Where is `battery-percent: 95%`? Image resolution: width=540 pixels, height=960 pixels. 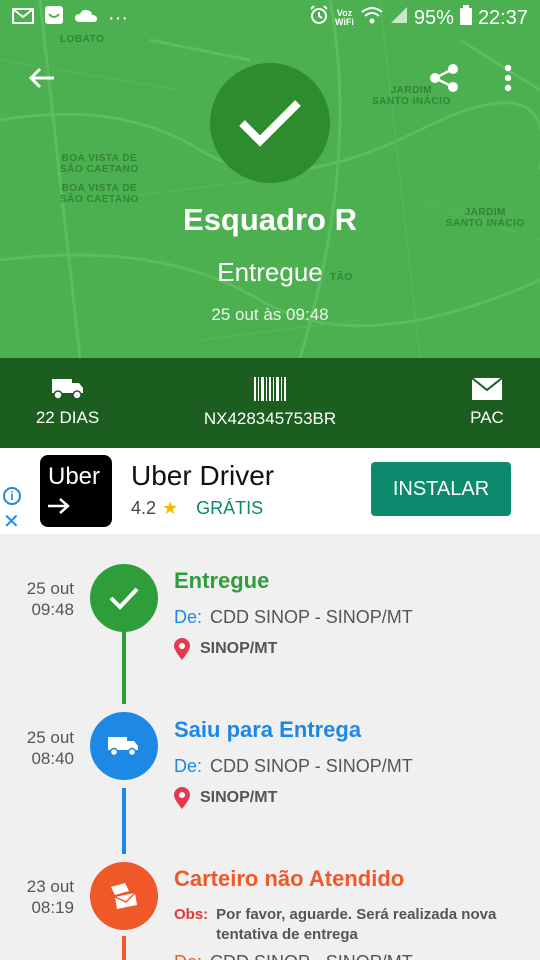 battery-percent: 95% is located at coordinates (433, 17).